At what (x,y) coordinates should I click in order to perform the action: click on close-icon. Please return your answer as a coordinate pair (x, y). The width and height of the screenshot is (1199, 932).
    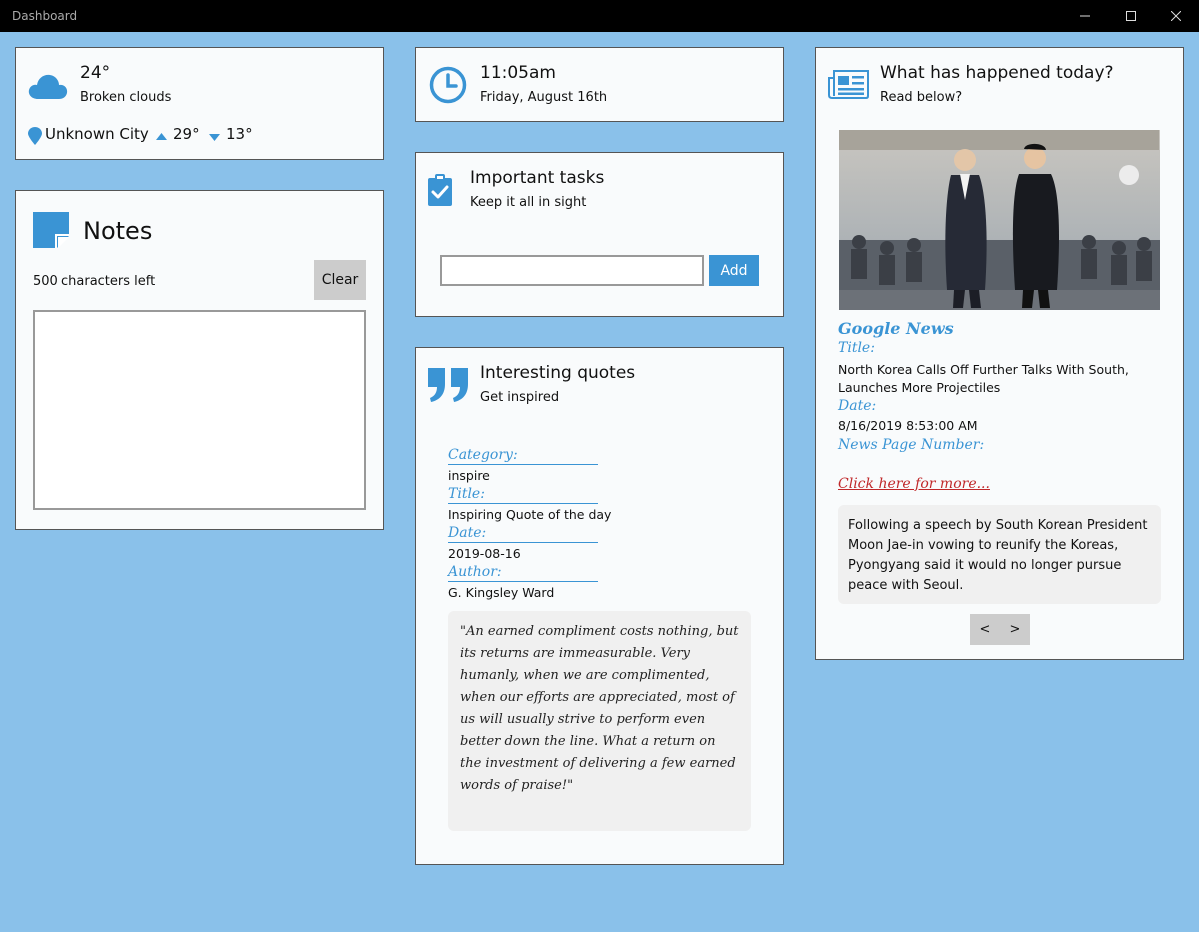
    Looking at the image, I should click on (1176, 16).